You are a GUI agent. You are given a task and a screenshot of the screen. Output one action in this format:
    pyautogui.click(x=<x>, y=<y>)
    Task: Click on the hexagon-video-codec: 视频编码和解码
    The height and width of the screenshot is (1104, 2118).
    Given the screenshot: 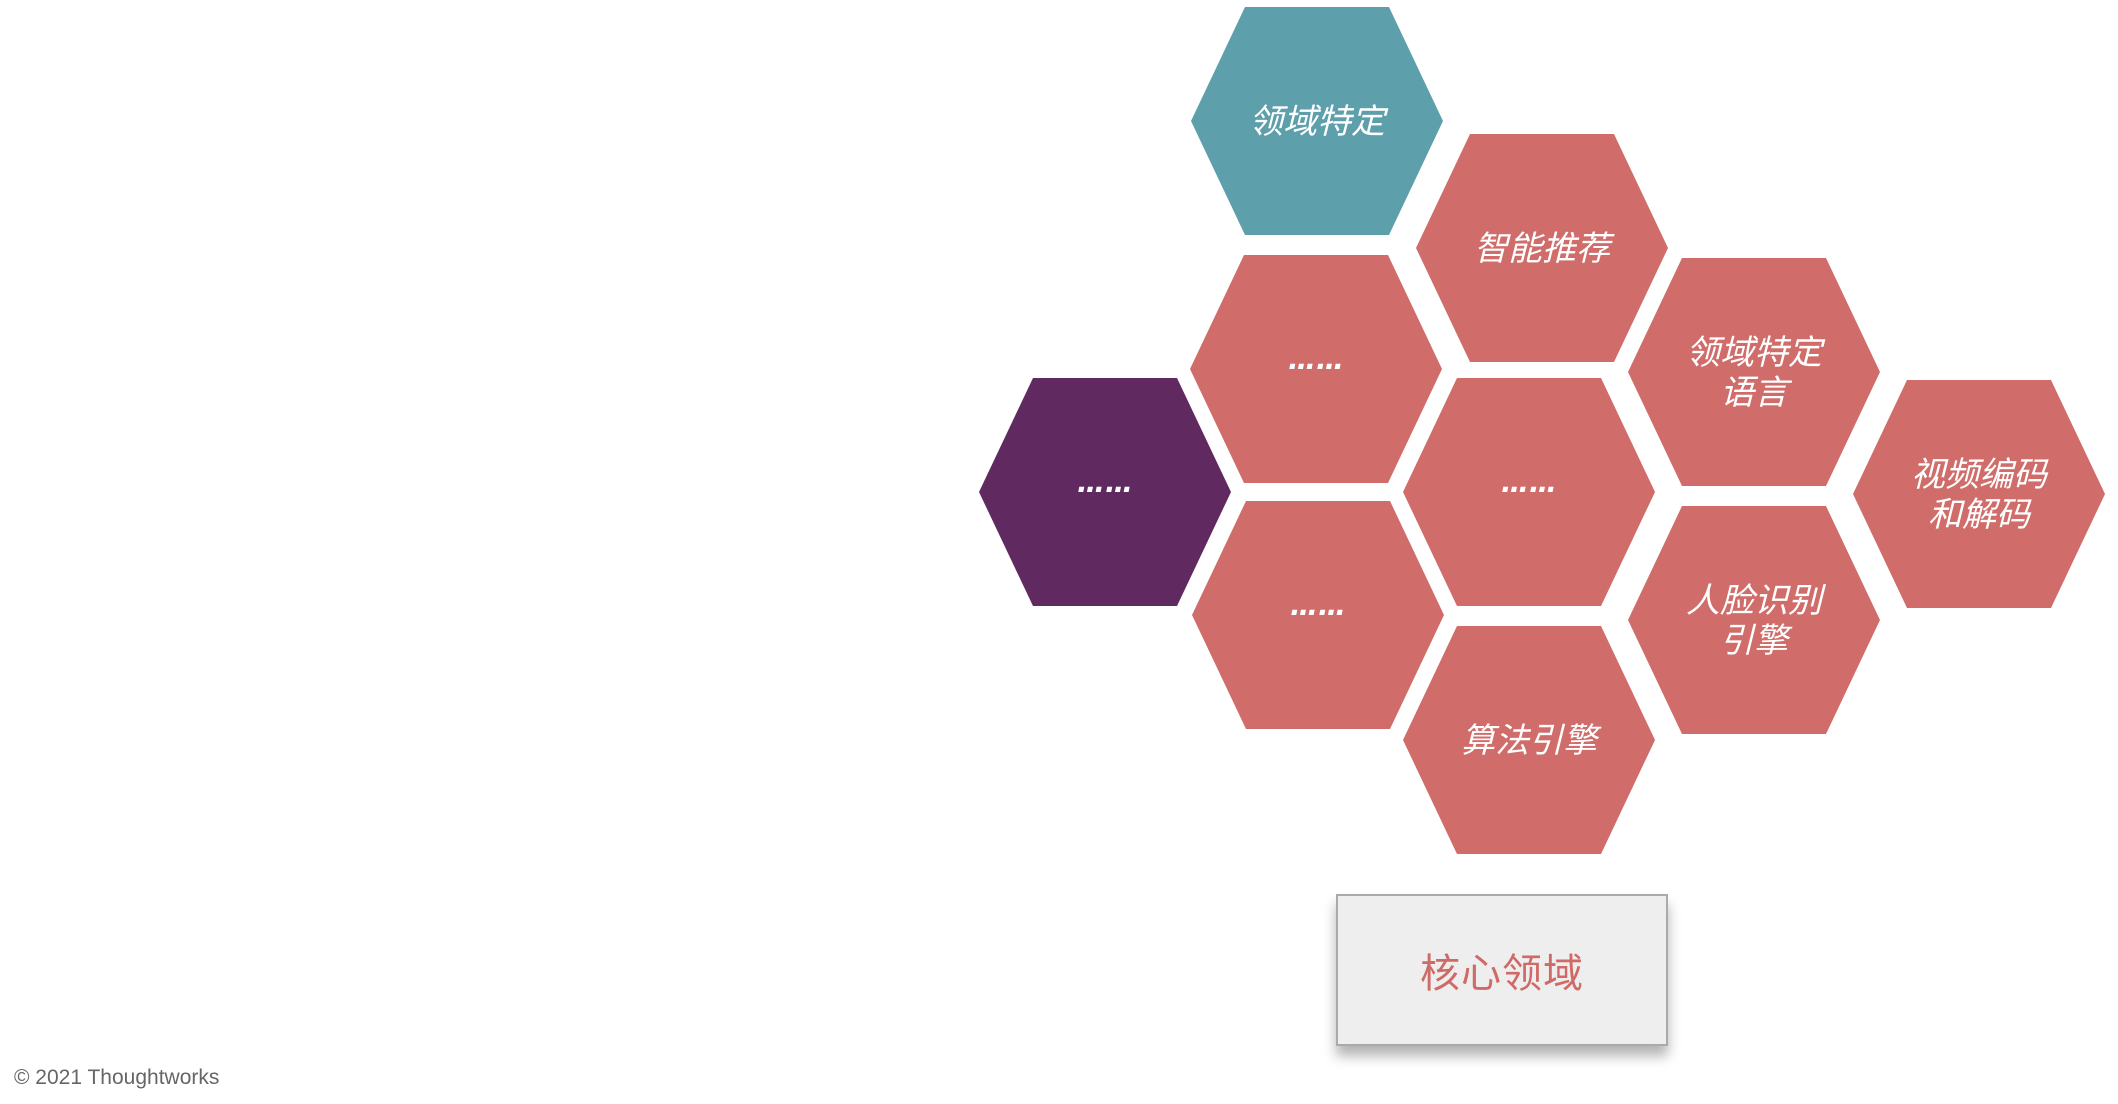 What is the action you would take?
    pyautogui.click(x=1979, y=494)
    